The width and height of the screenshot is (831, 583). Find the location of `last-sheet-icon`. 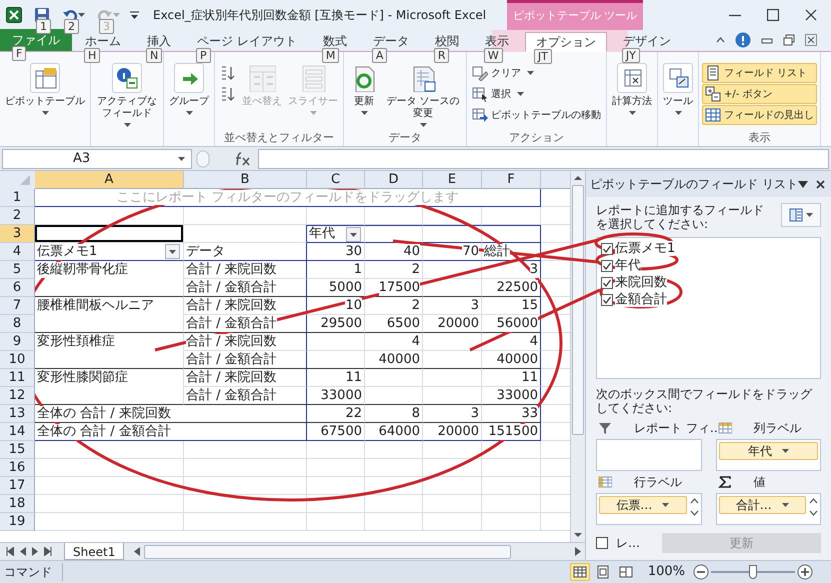

last-sheet-icon is located at coordinates (48, 551).